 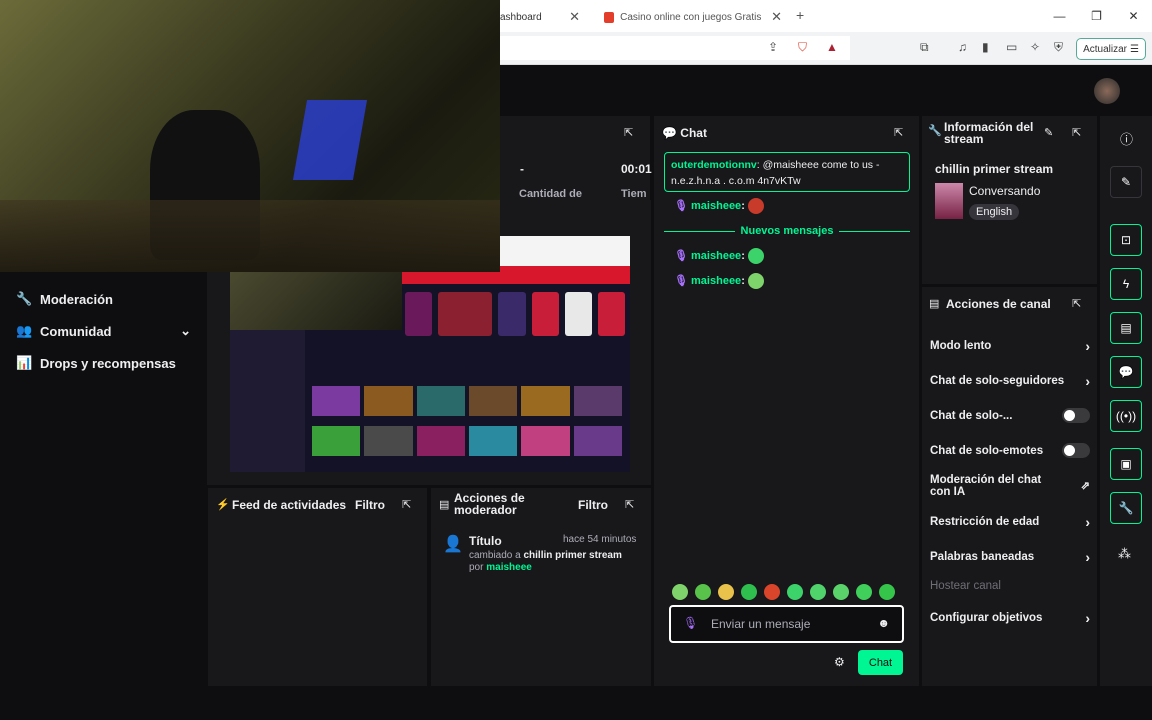 What do you see at coordinates (1126, 328) in the screenshot?
I see `notes-button: ▤` at bounding box center [1126, 328].